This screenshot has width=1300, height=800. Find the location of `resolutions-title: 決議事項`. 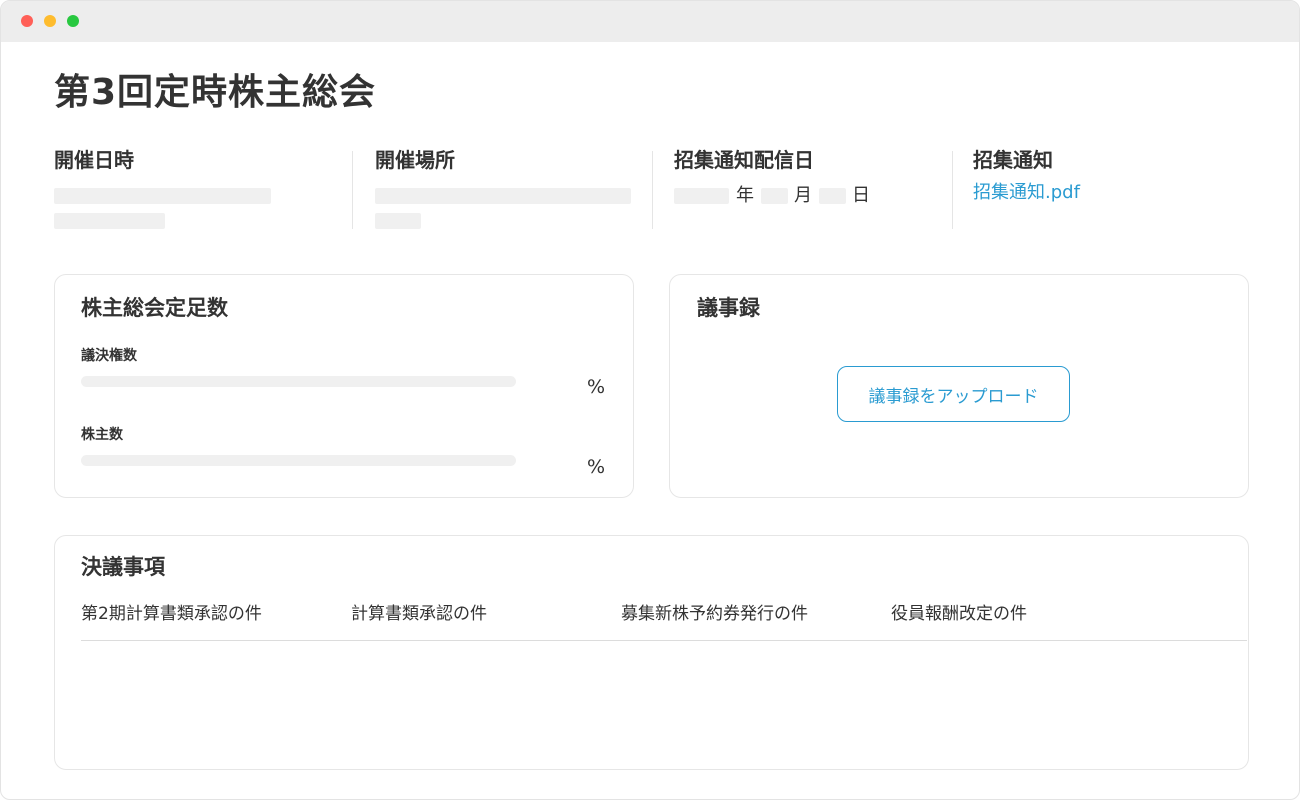

resolutions-title: 決議事項 is located at coordinates (123, 567).